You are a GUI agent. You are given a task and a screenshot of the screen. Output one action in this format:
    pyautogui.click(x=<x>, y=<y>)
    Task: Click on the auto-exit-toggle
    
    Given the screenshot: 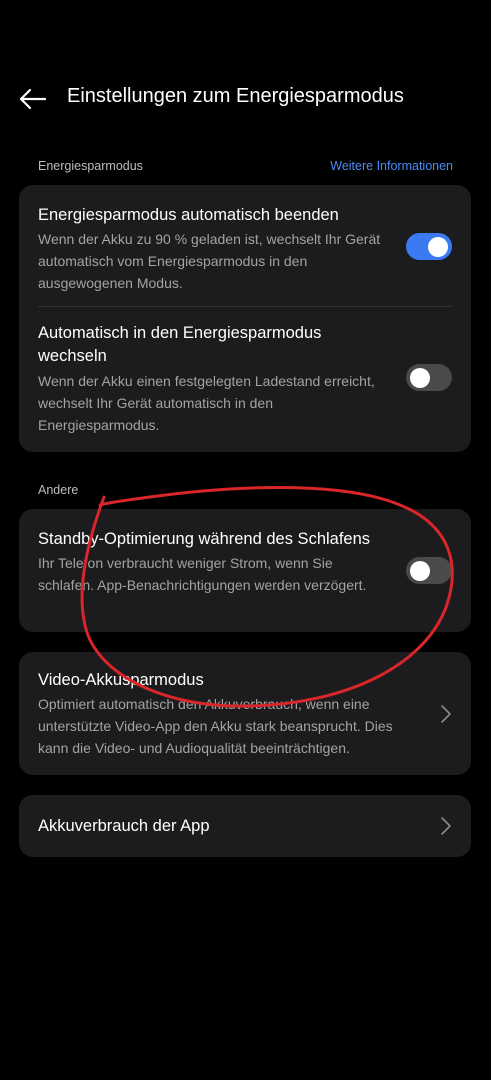 What is the action you would take?
    pyautogui.click(x=429, y=246)
    